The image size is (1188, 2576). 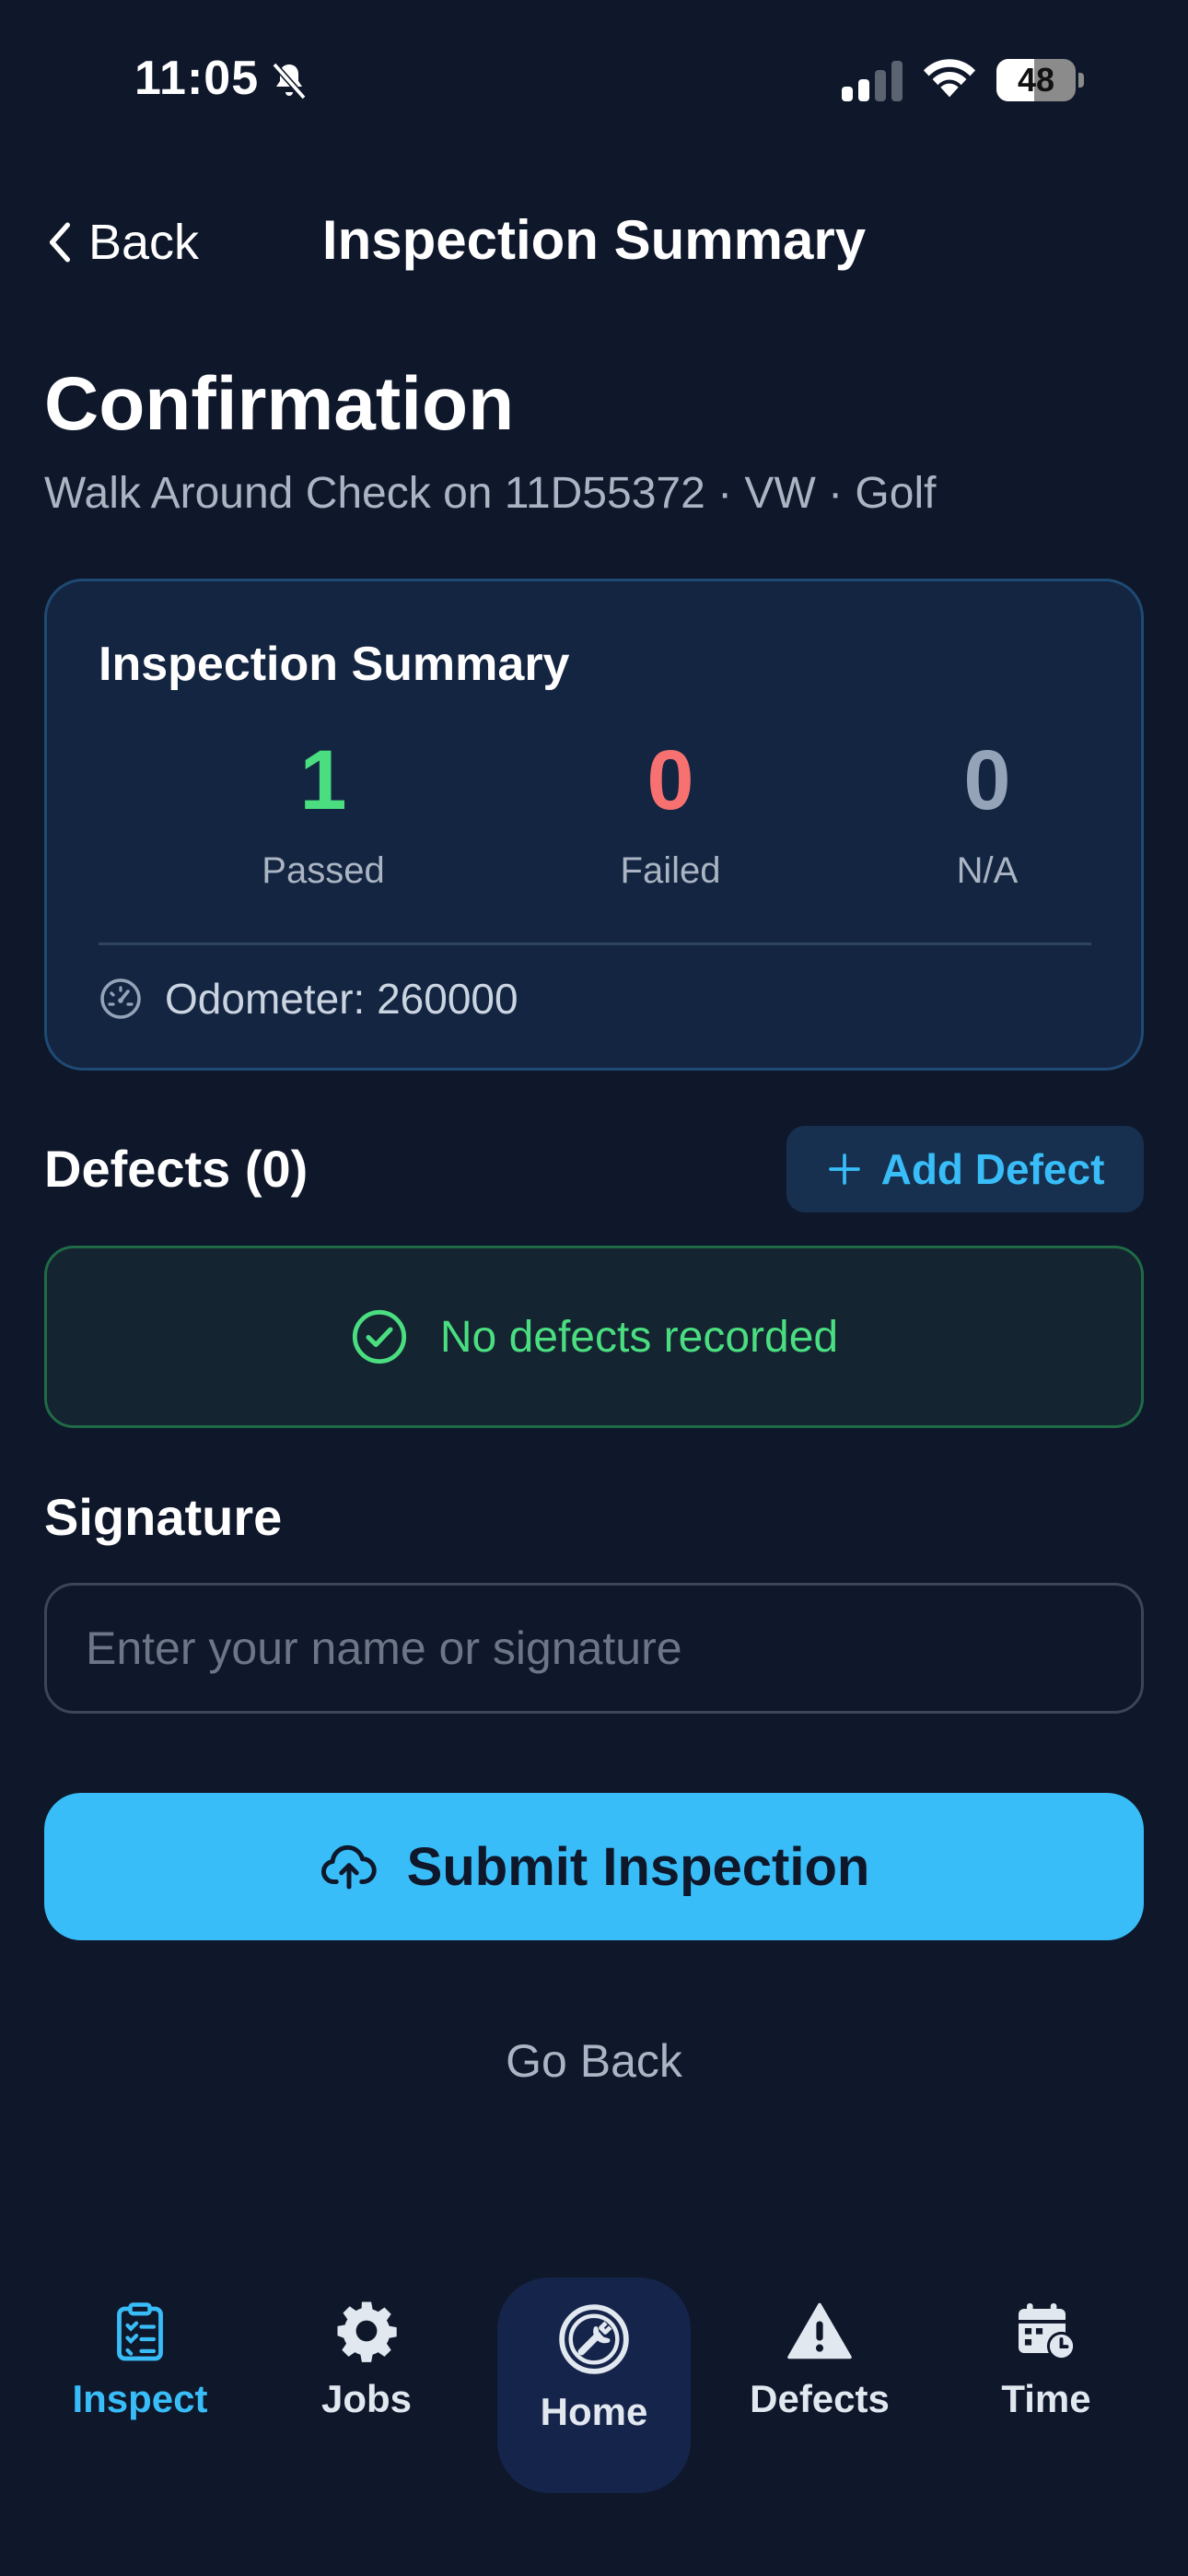 I want to click on battery-indicator: 48, so click(x=1040, y=80).